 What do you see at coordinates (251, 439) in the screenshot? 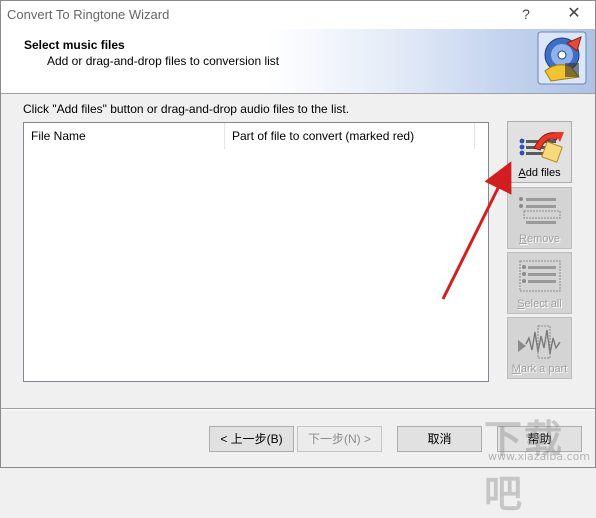
I see `back-button: < 上一步(B)` at bounding box center [251, 439].